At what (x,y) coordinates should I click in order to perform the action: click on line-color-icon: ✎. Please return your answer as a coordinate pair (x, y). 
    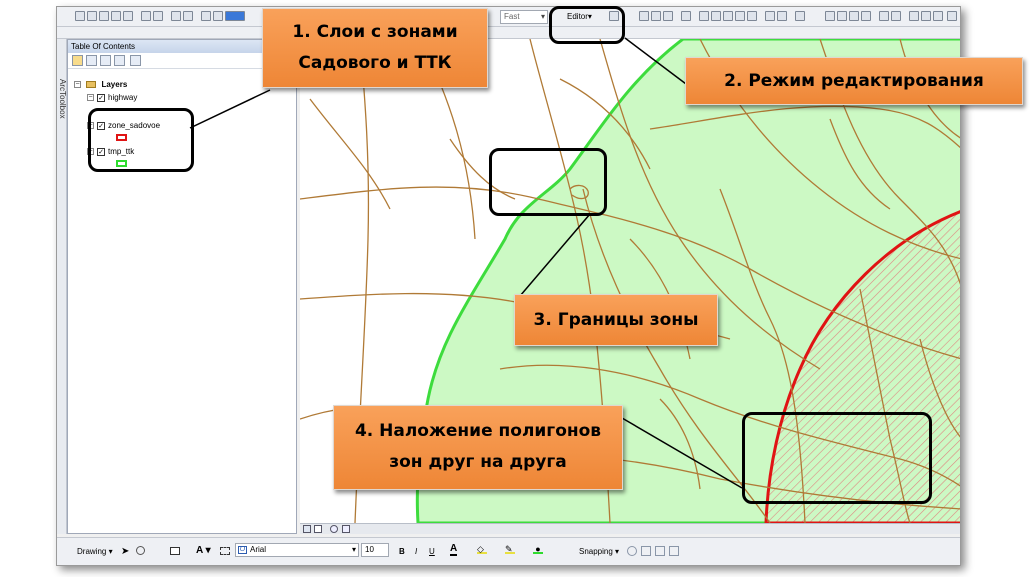
    Looking at the image, I should click on (510, 549).